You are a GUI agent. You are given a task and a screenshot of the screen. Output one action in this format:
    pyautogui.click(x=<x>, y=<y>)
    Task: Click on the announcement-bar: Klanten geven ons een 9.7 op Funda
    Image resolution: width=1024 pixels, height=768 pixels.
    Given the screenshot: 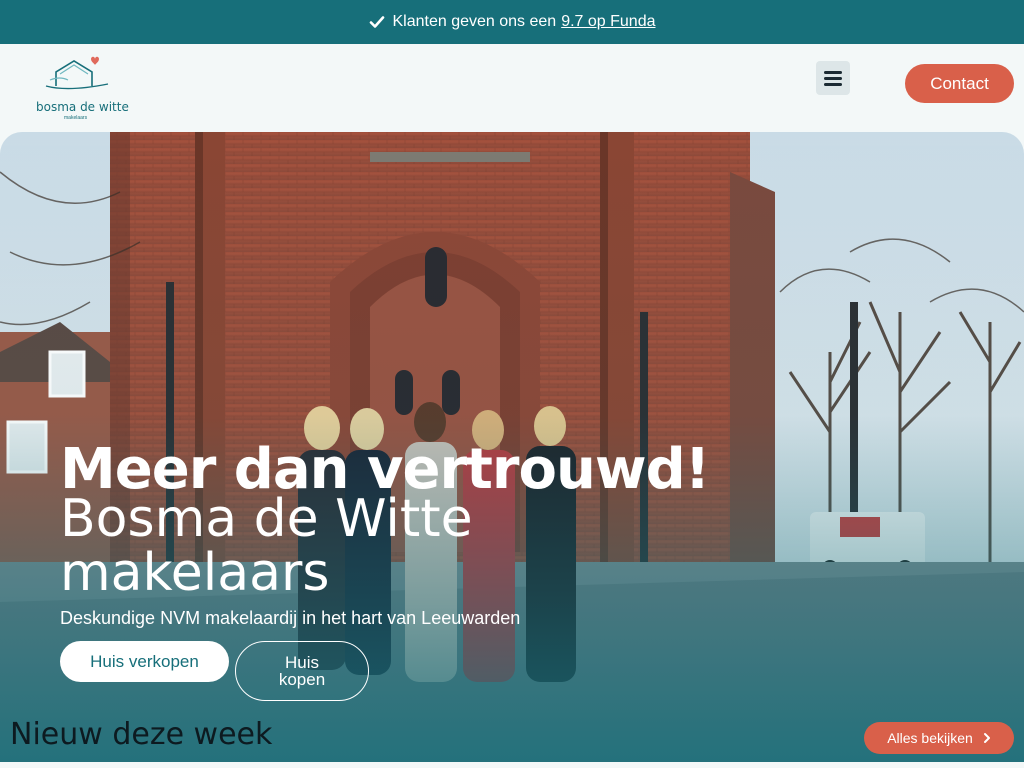 What is the action you would take?
    pyautogui.click(x=512, y=22)
    